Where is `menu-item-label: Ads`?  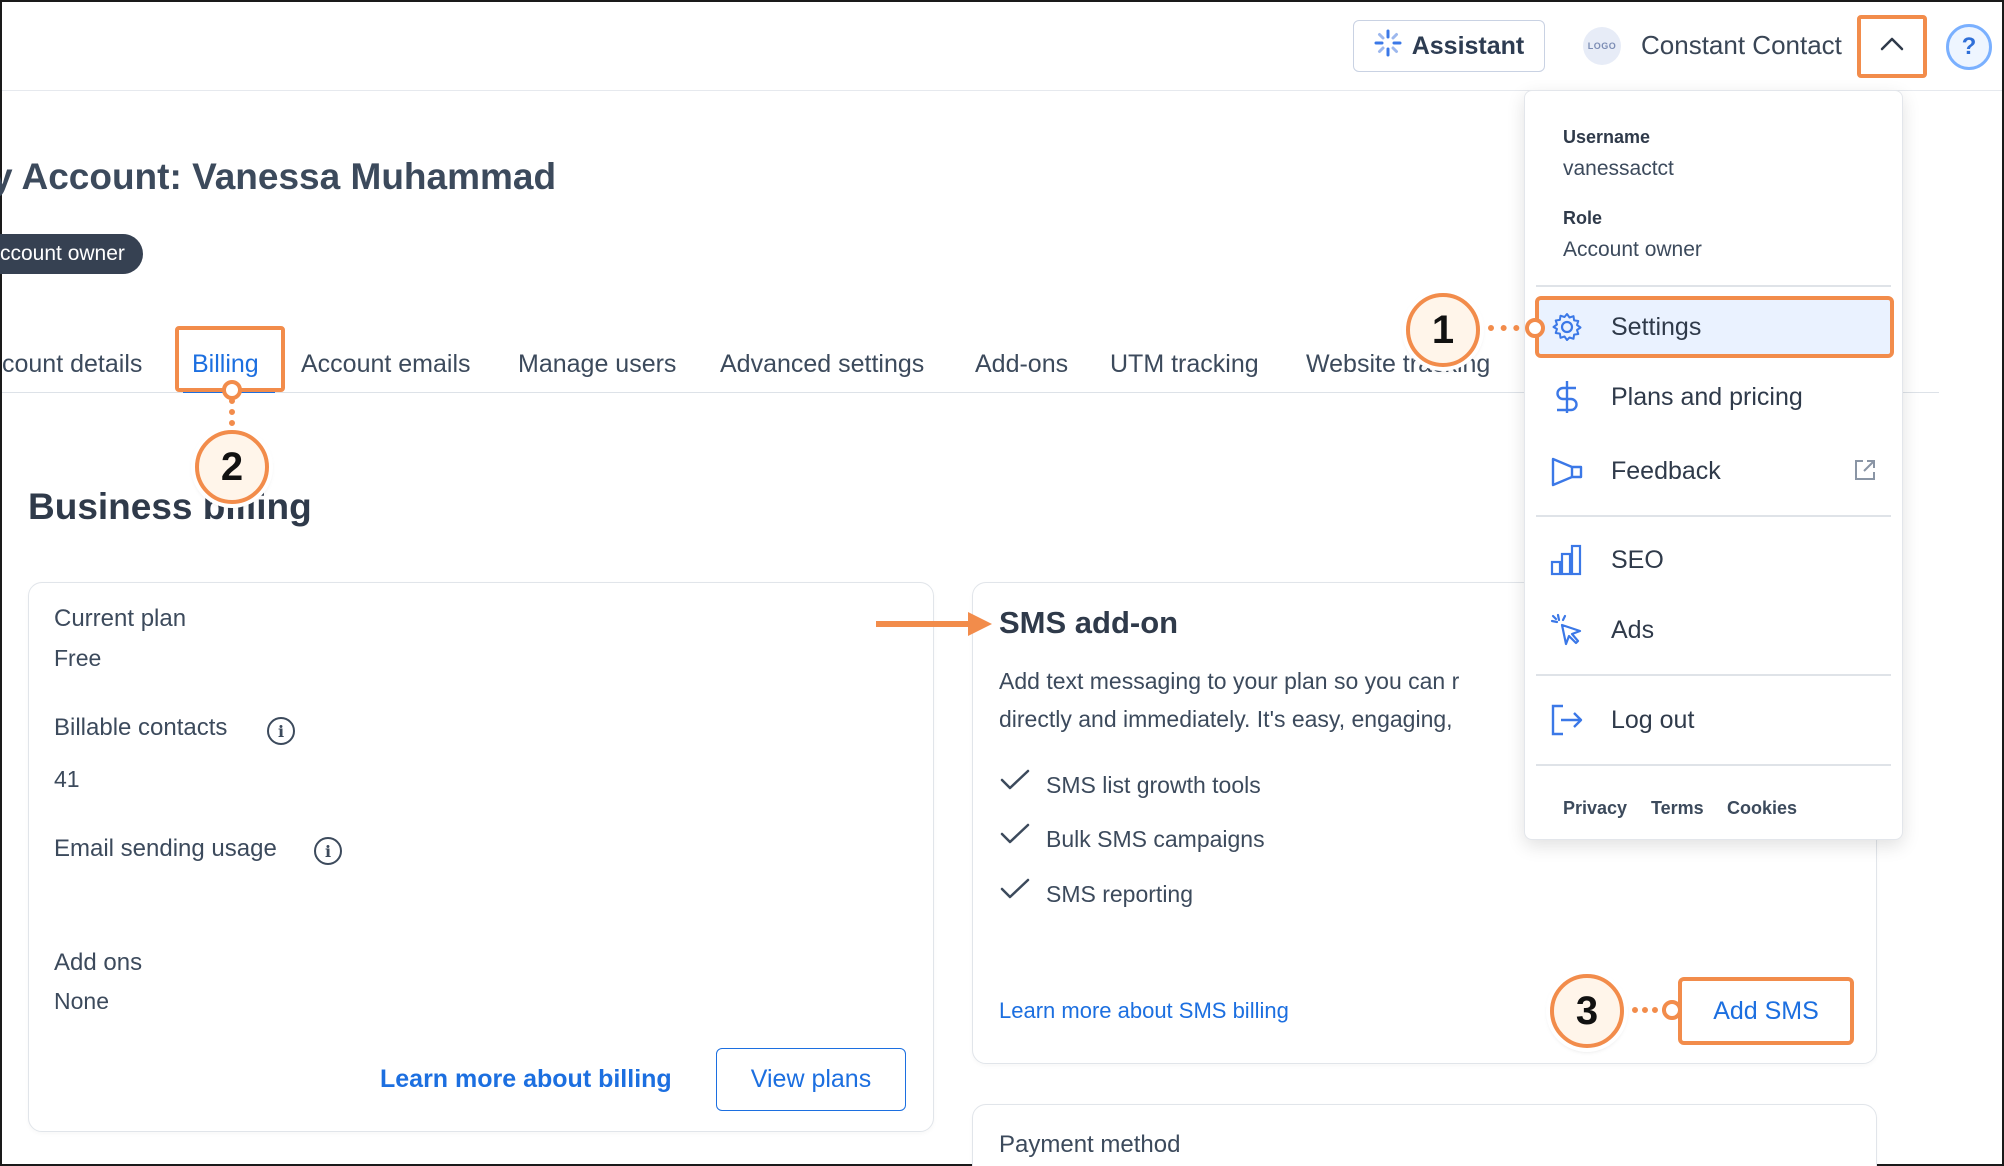
menu-item-label: Ads is located at coordinates (1633, 629).